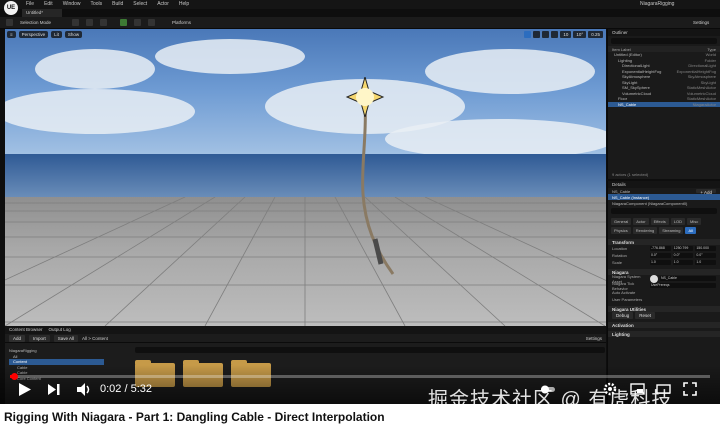 The image size is (720, 430). I want to click on details-title: Details, so click(664, 184).